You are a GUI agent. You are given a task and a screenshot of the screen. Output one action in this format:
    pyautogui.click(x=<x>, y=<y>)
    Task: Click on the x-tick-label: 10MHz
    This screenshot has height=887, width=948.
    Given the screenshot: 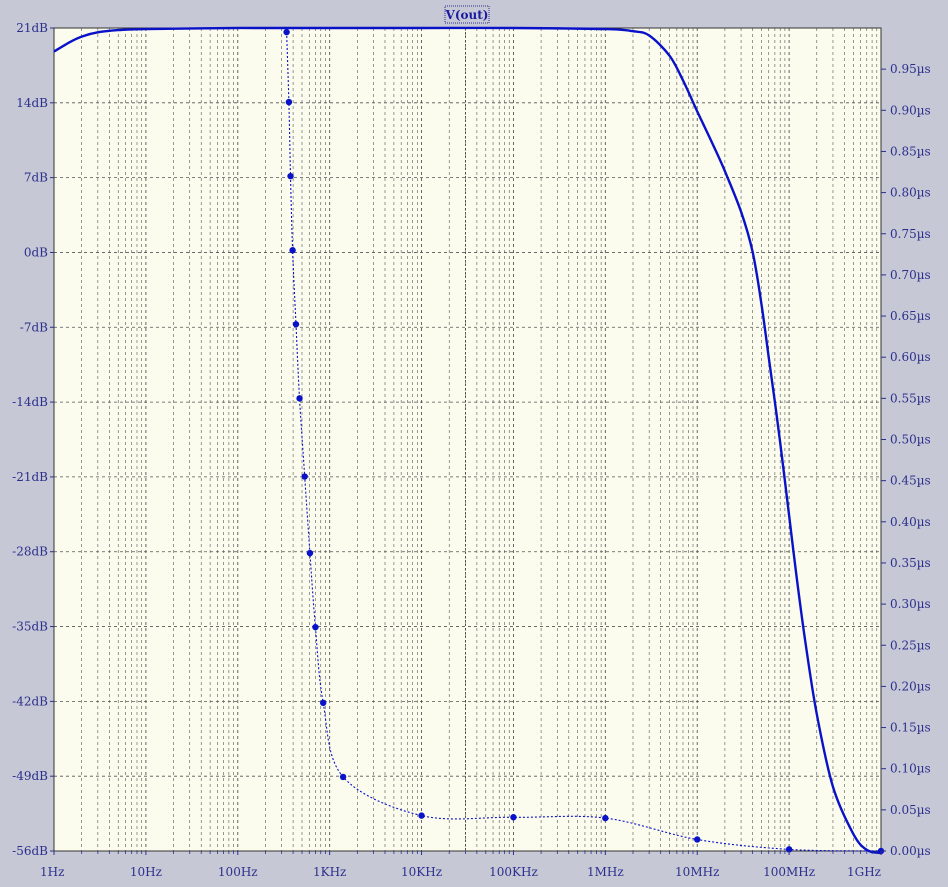 What is the action you would take?
    pyautogui.click(x=697, y=872)
    